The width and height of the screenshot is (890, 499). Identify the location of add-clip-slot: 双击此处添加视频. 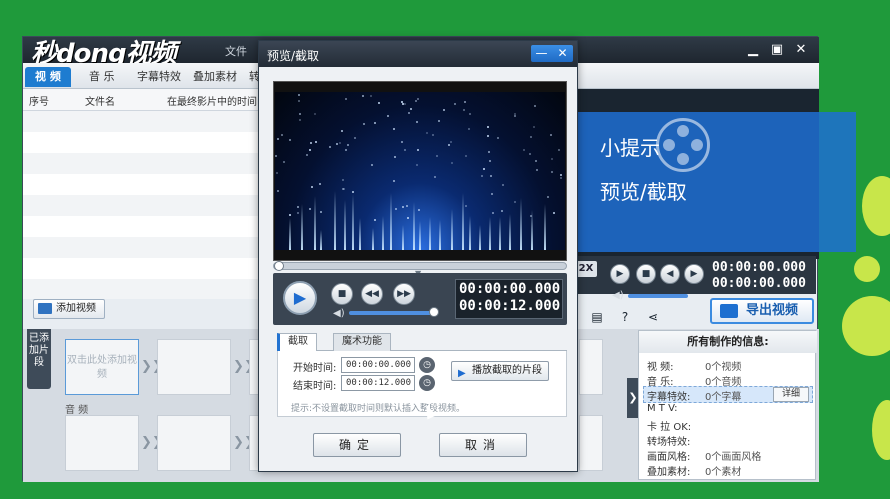
(102, 367).